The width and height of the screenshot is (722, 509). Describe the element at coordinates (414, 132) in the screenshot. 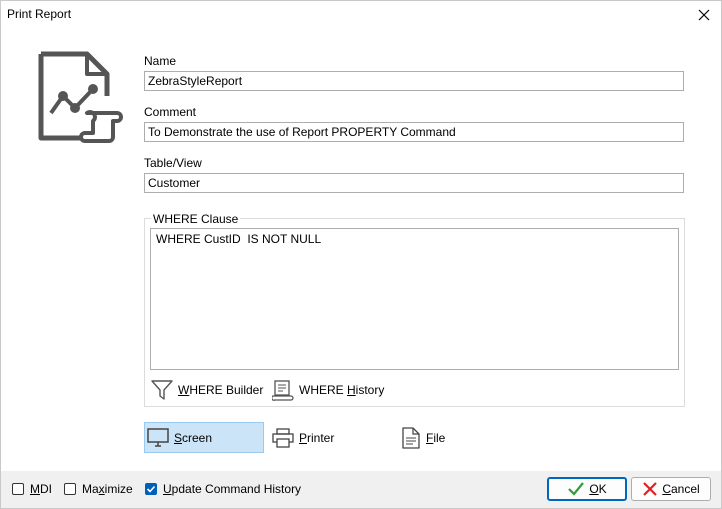

I see `comment-input` at that location.